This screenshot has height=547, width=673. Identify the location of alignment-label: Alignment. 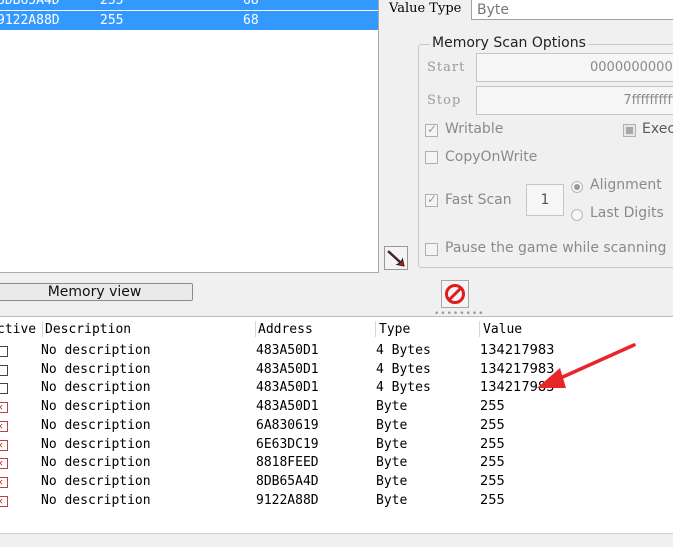
(626, 185).